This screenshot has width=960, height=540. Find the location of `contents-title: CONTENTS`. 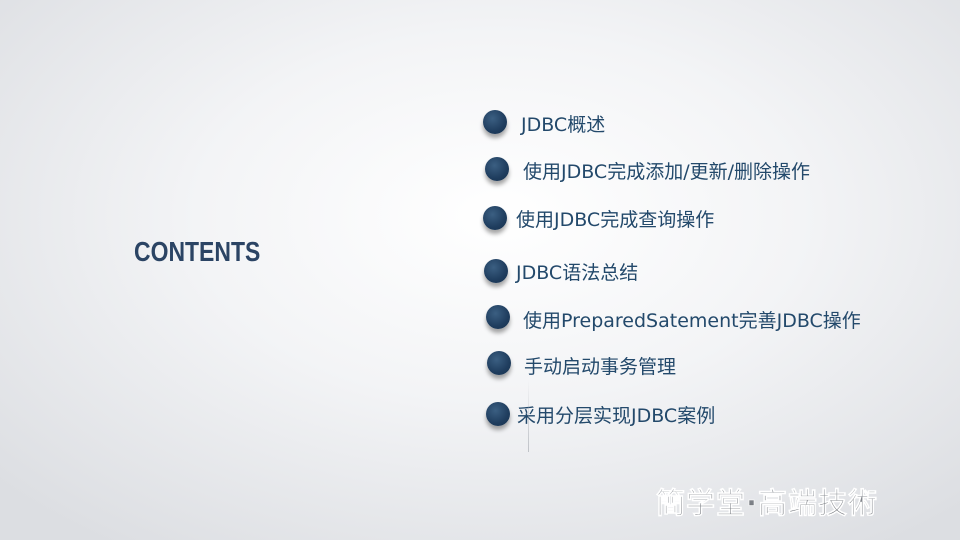

contents-title: CONTENTS is located at coordinates (197, 251).